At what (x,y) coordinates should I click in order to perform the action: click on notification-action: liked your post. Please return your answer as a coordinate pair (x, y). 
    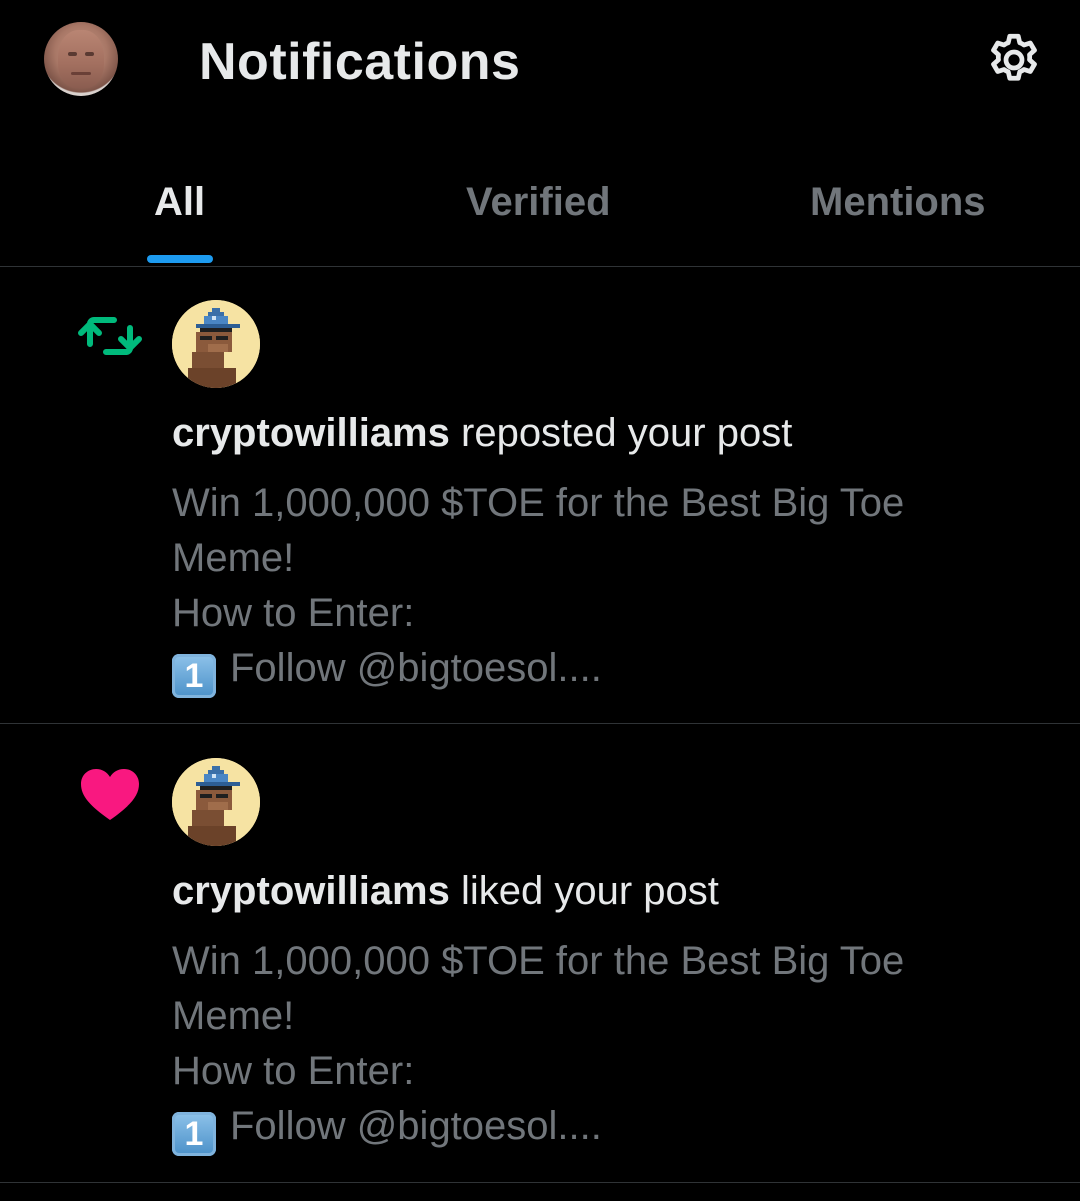
    Looking at the image, I should click on (590, 891).